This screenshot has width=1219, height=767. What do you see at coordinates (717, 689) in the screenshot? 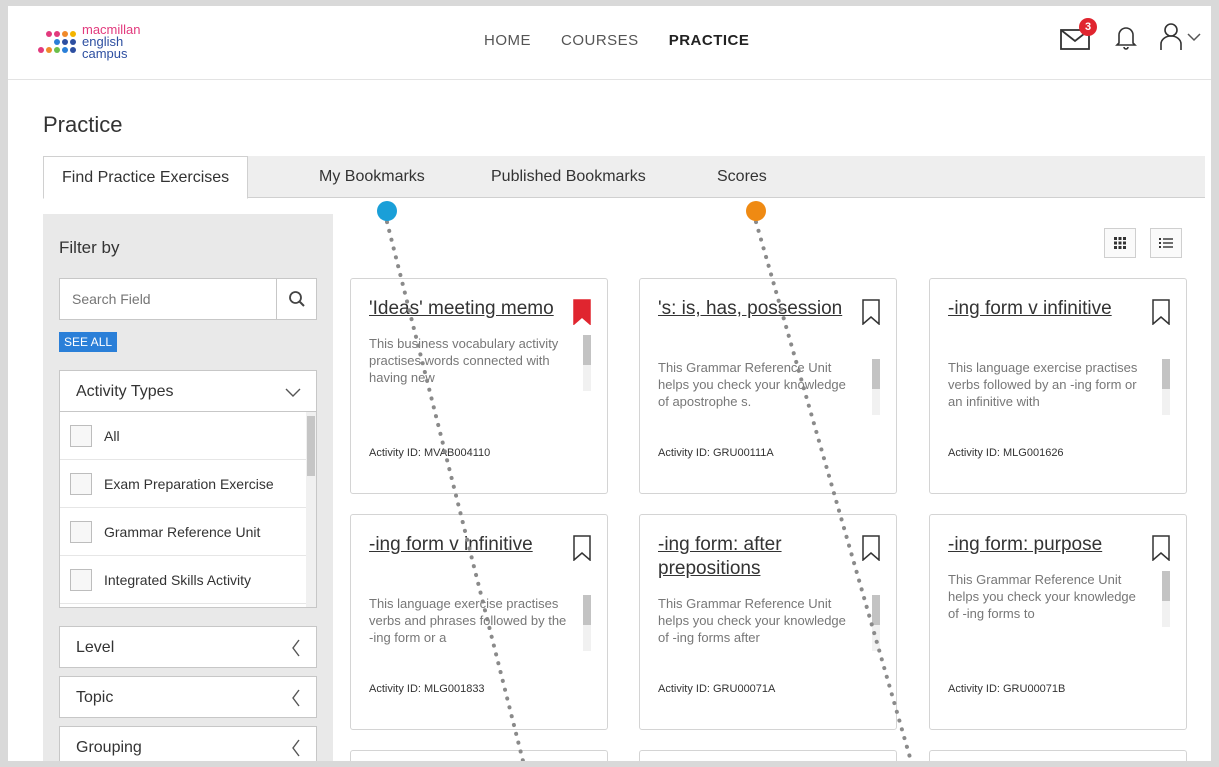
I see `activity-id: Activity ID: GRU00071A` at bounding box center [717, 689].